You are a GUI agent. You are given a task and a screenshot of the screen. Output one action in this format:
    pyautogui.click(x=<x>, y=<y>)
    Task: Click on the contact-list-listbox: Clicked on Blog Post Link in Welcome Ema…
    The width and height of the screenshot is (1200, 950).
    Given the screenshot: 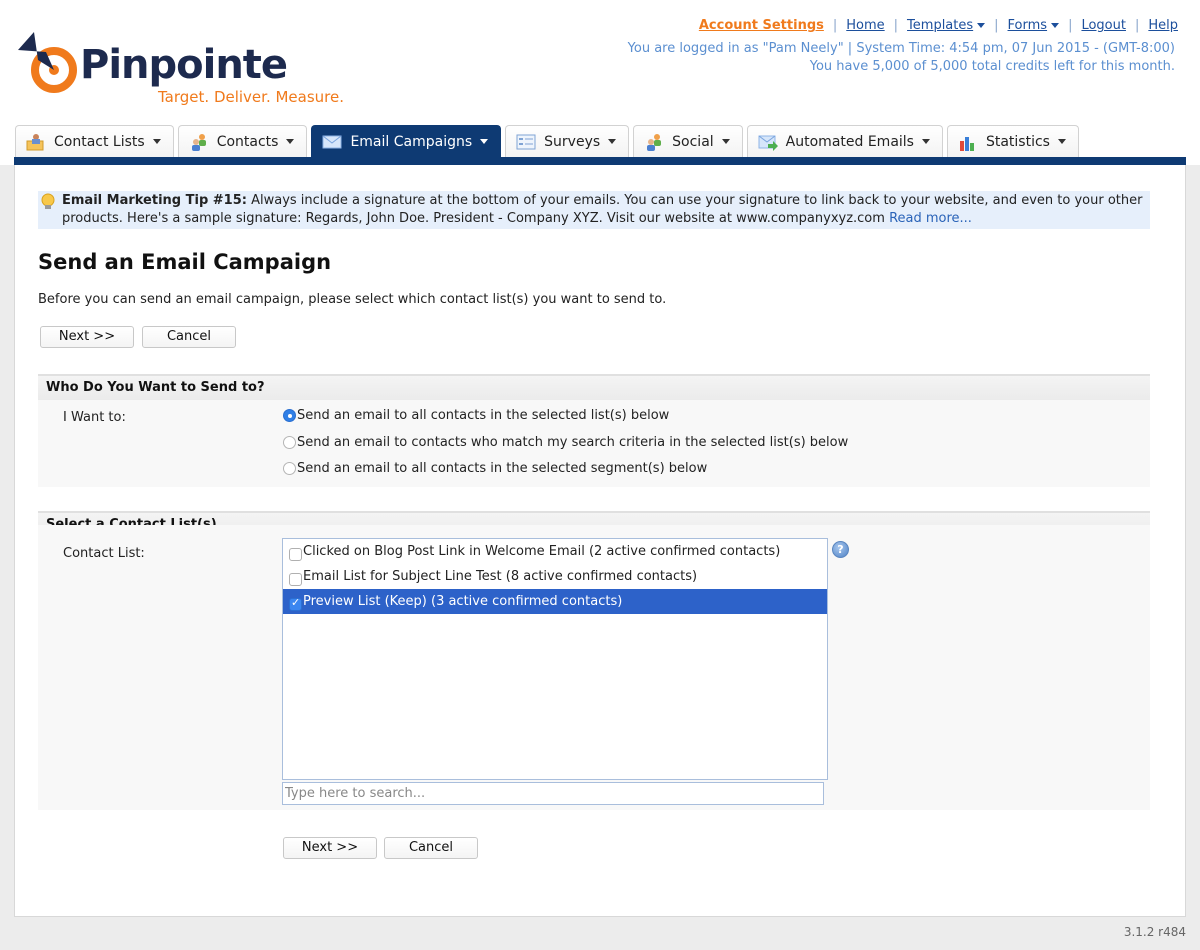 What is the action you would take?
    pyautogui.click(x=555, y=659)
    